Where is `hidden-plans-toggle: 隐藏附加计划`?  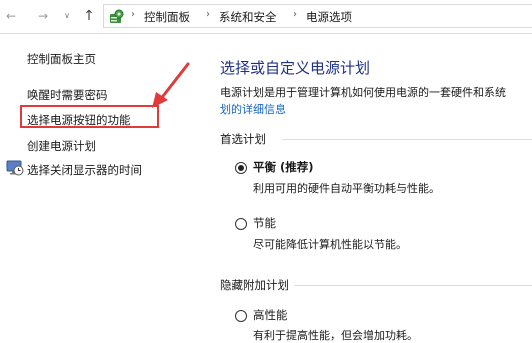
hidden-plans-toggle: 隐藏附加计划 is located at coordinates (254, 285).